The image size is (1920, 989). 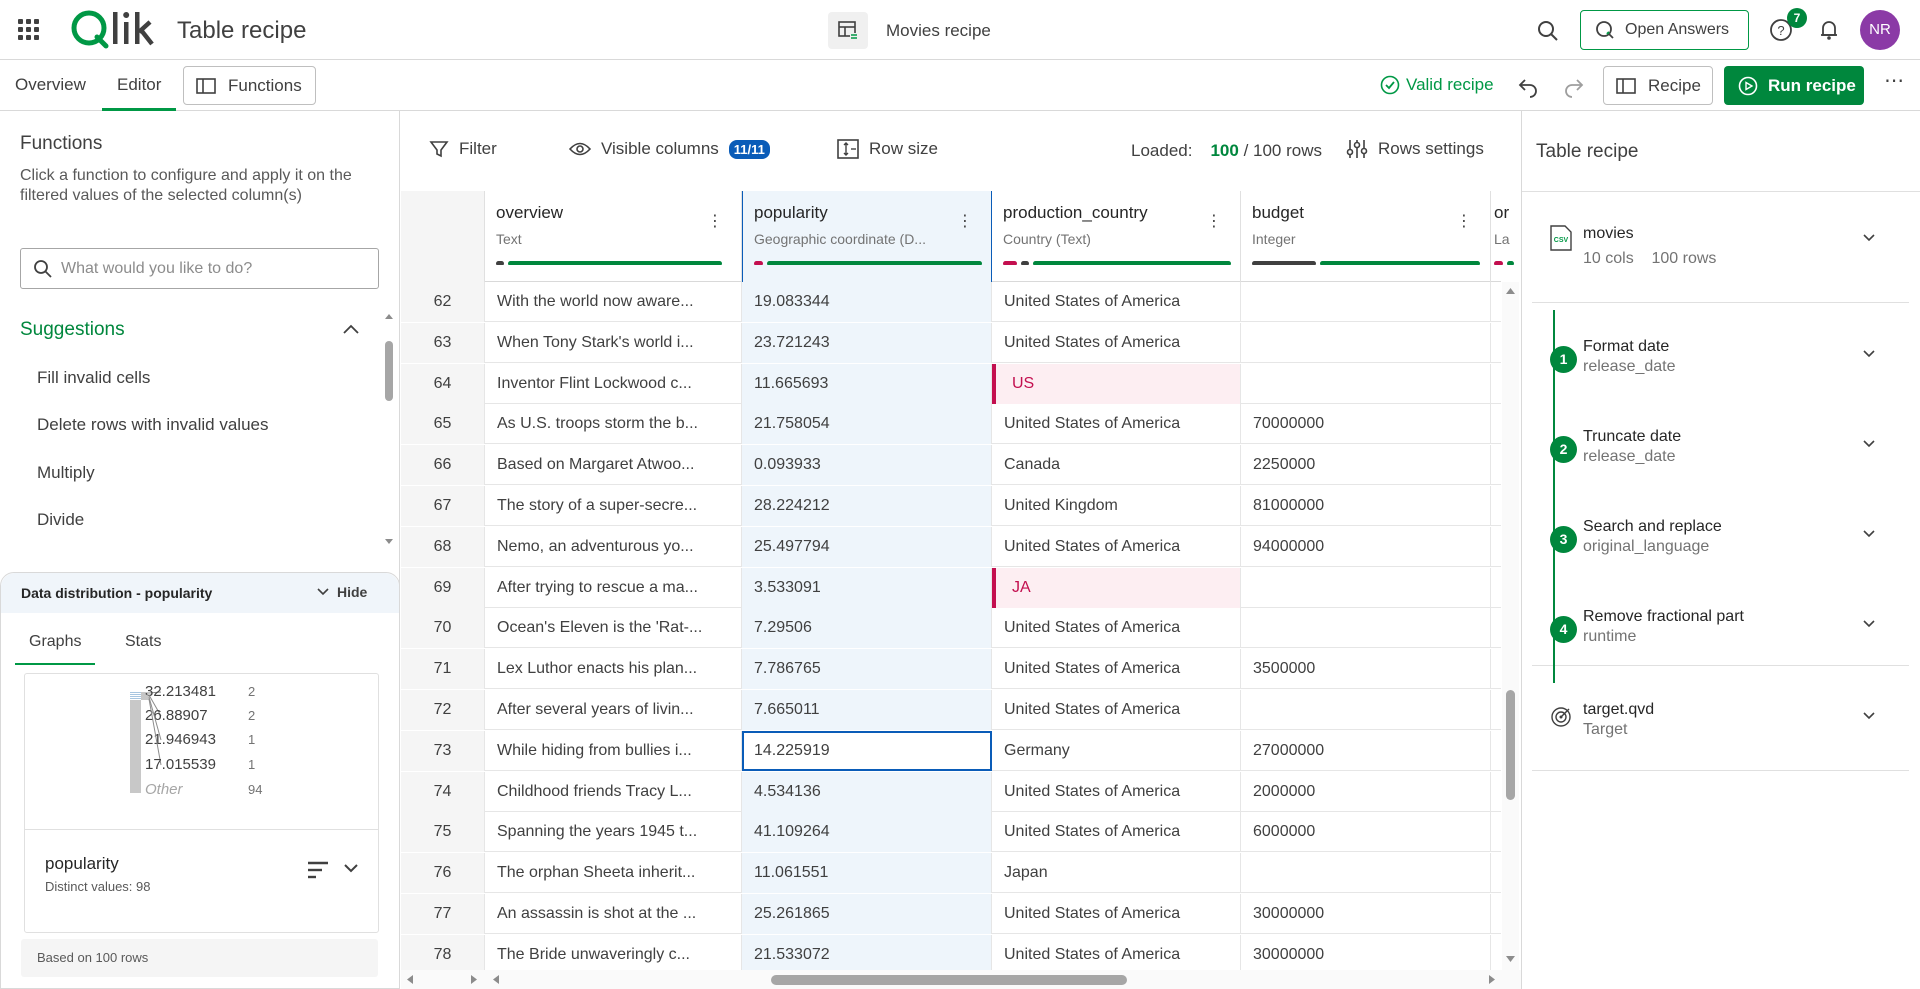 I want to click on run-recipe-button: Run recipe, so click(x=1794, y=85).